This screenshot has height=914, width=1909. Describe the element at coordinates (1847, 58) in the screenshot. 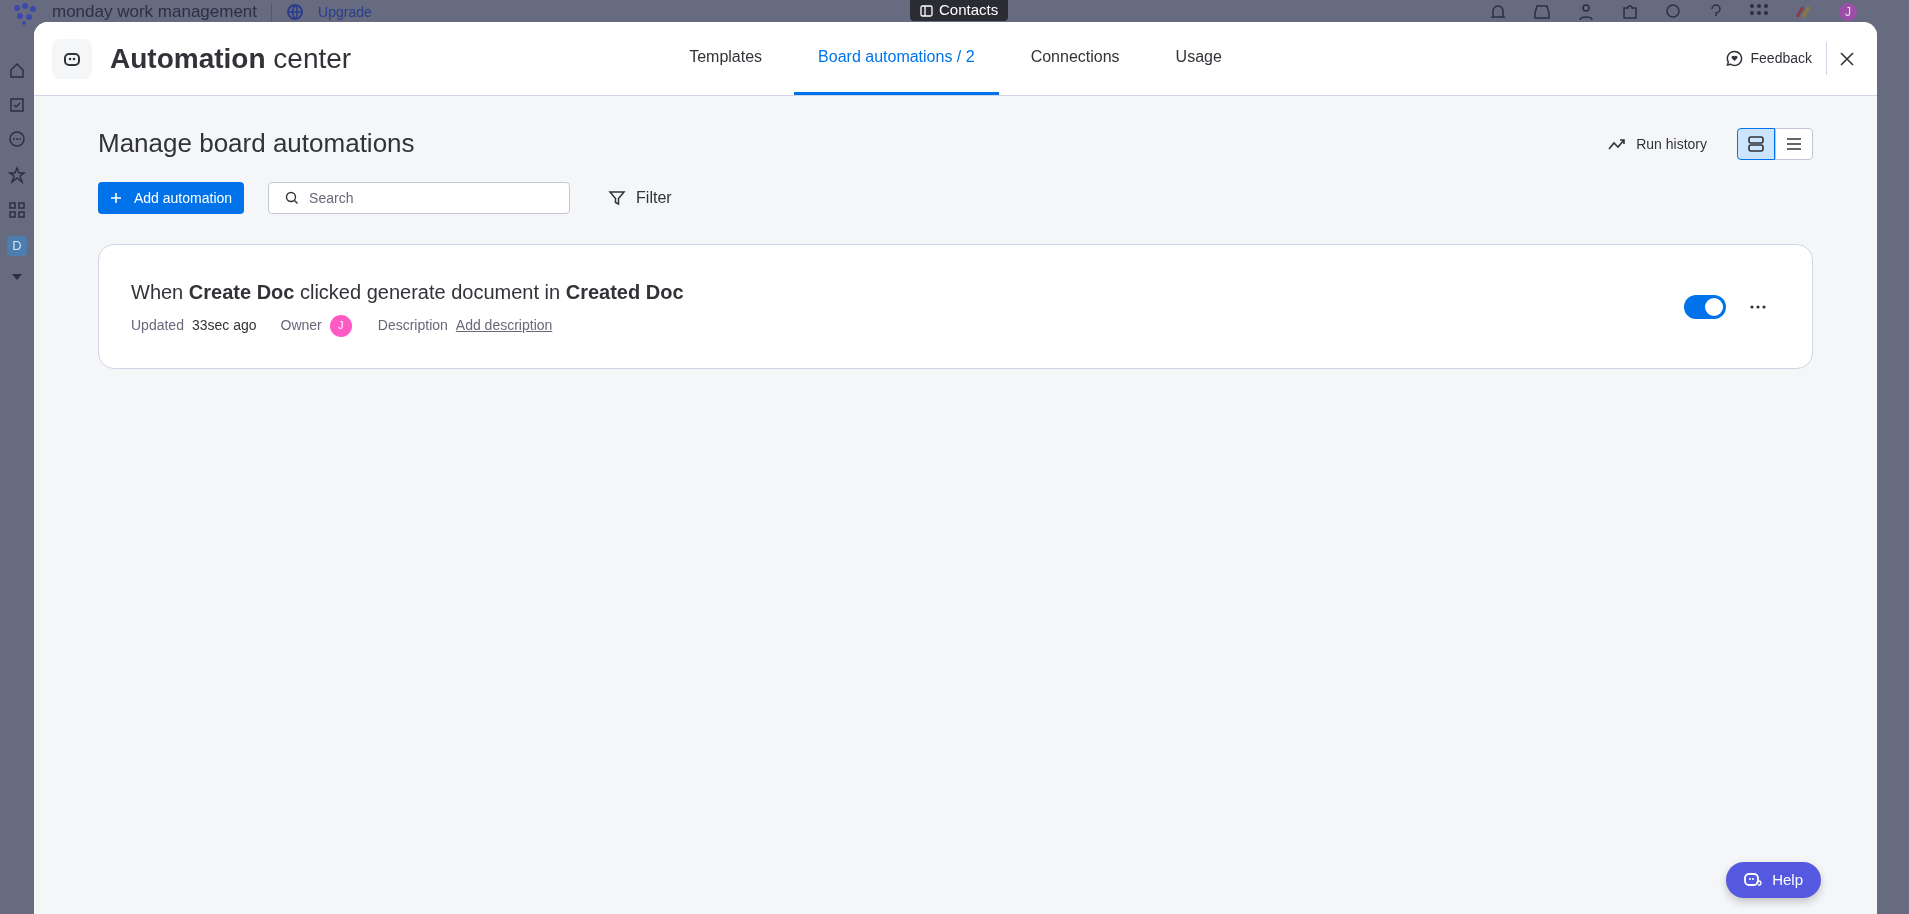

I see `close-icon` at that location.